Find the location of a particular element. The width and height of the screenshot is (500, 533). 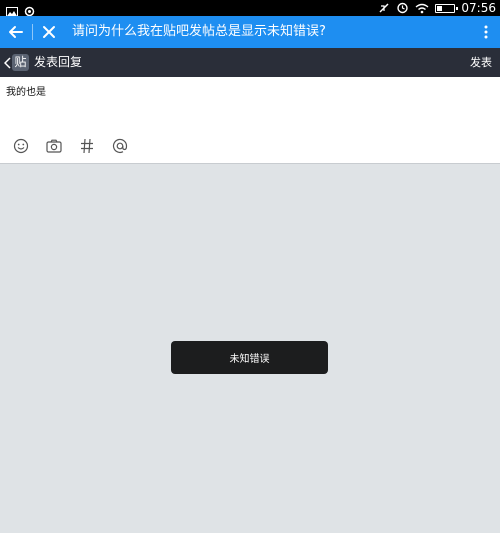

status-time: 07:56 is located at coordinates (478, 8).